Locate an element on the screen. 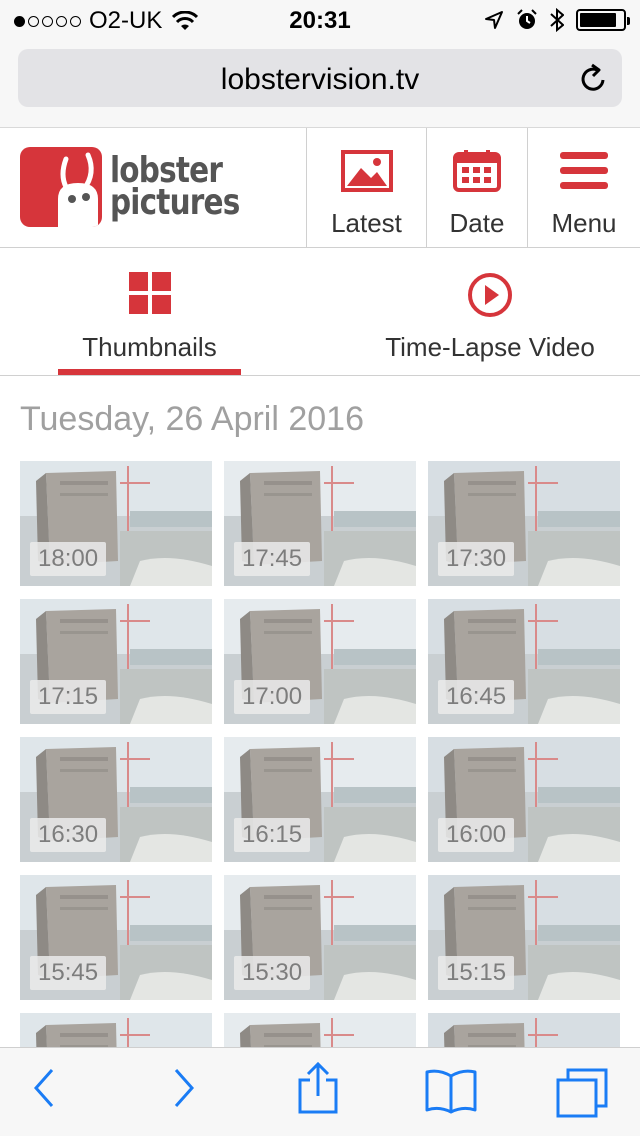 The image size is (640, 1136). thumbnail-time-label: 16:00 is located at coordinates (476, 835).